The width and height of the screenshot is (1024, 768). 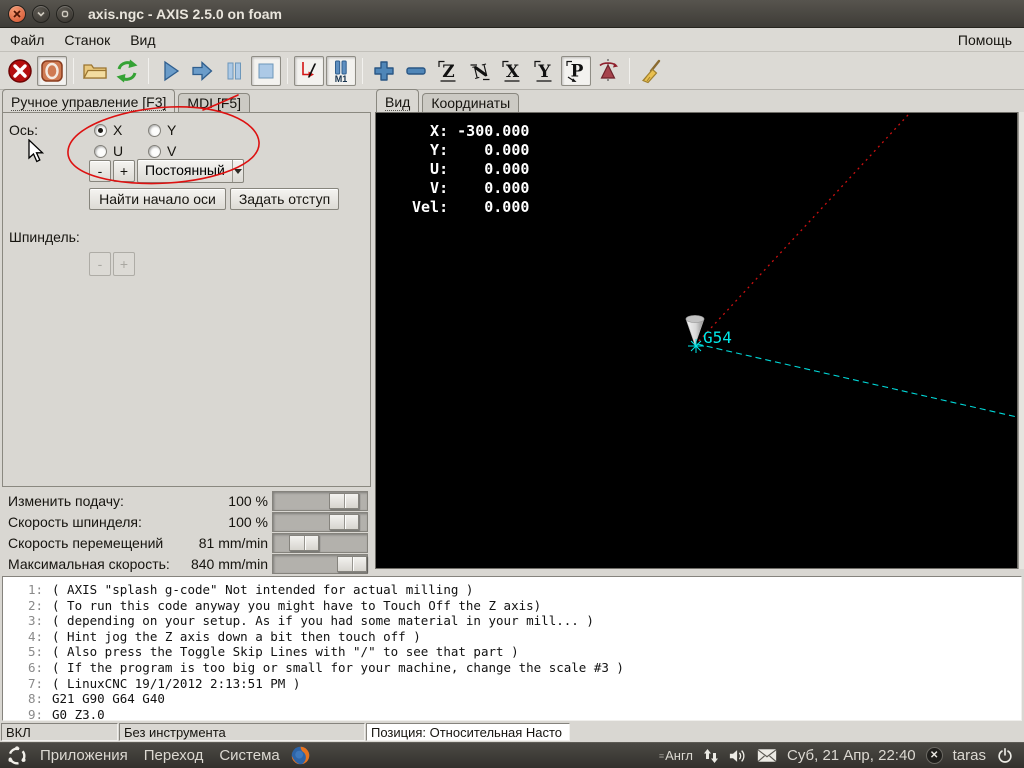 I want to click on mail-icon, so click(x=767, y=755).